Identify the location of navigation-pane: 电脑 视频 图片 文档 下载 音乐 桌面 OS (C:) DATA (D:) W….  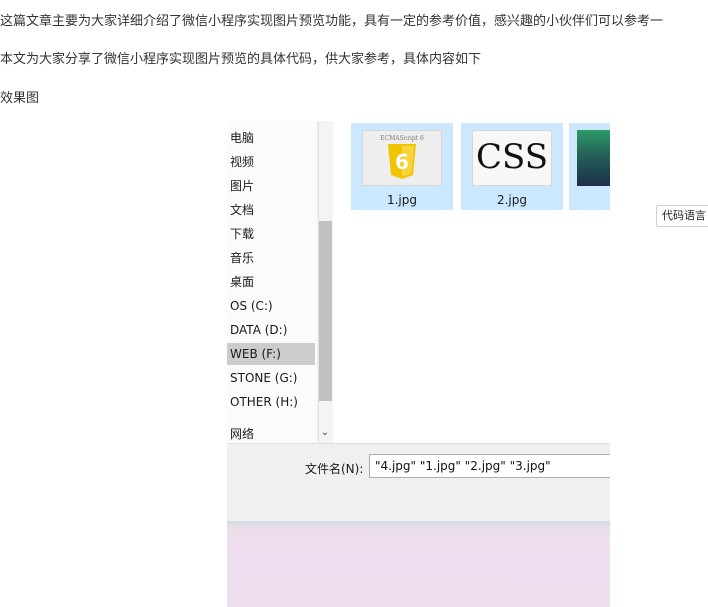
(272, 282).